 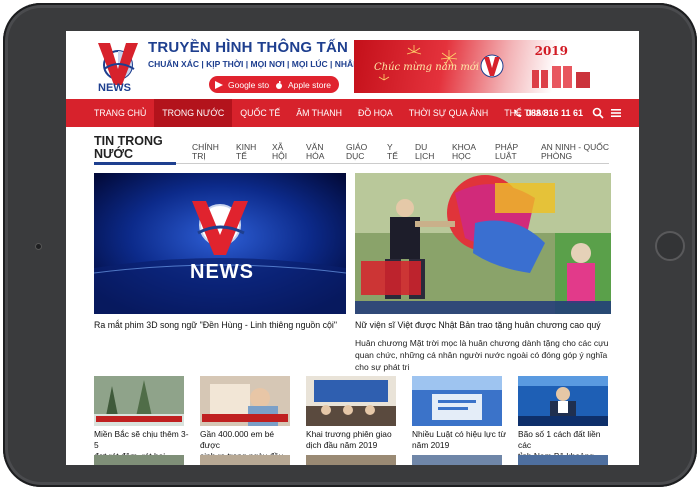 What do you see at coordinates (114, 154) in the screenshot?
I see `section-title-line2: NƯỚC` at bounding box center [114, 154].